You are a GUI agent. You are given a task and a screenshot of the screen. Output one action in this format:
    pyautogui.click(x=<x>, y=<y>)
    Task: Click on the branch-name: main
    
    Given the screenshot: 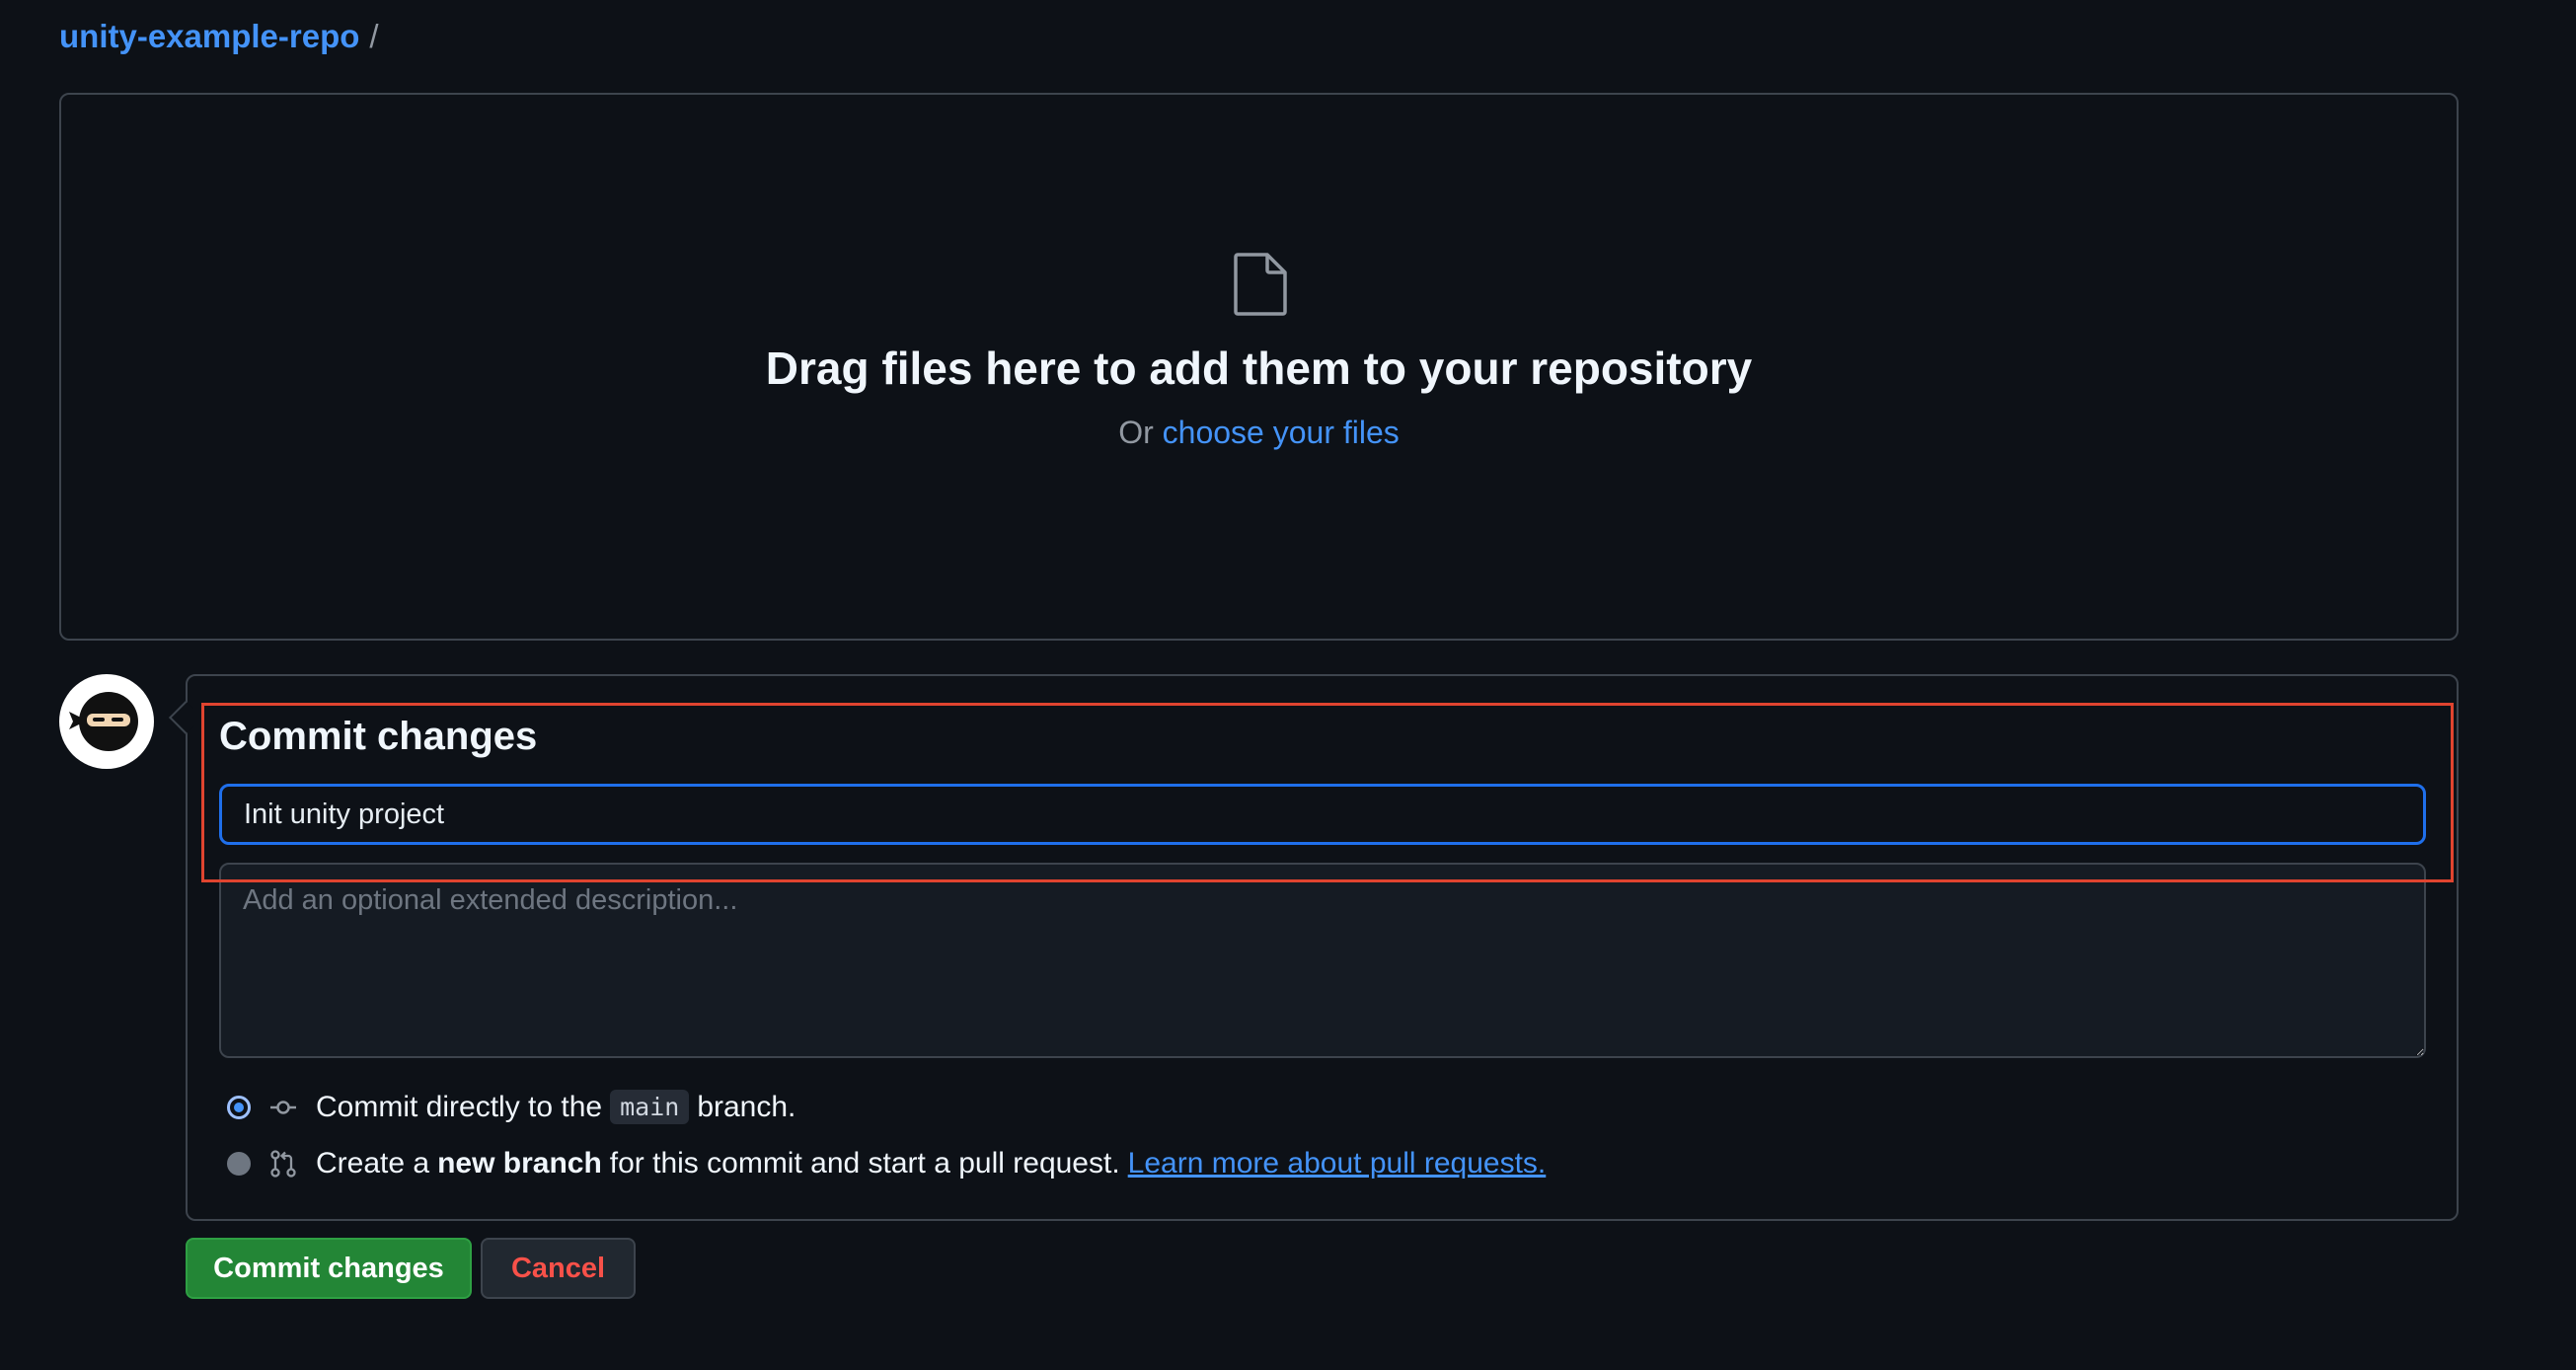 What is the action you would take?
    pyautogui.click(x=650, y=1107)
    